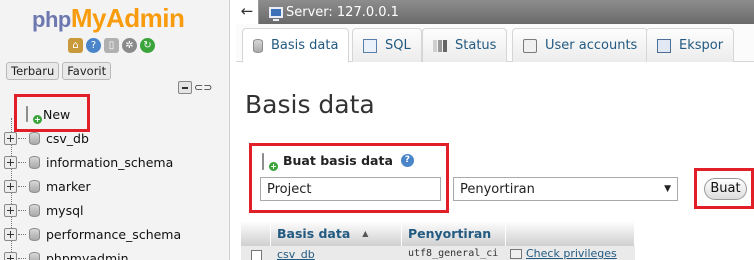 The width and height of the screenshot is (754, 260). I want to click on tab-sql: SQL, so click(387, 45).